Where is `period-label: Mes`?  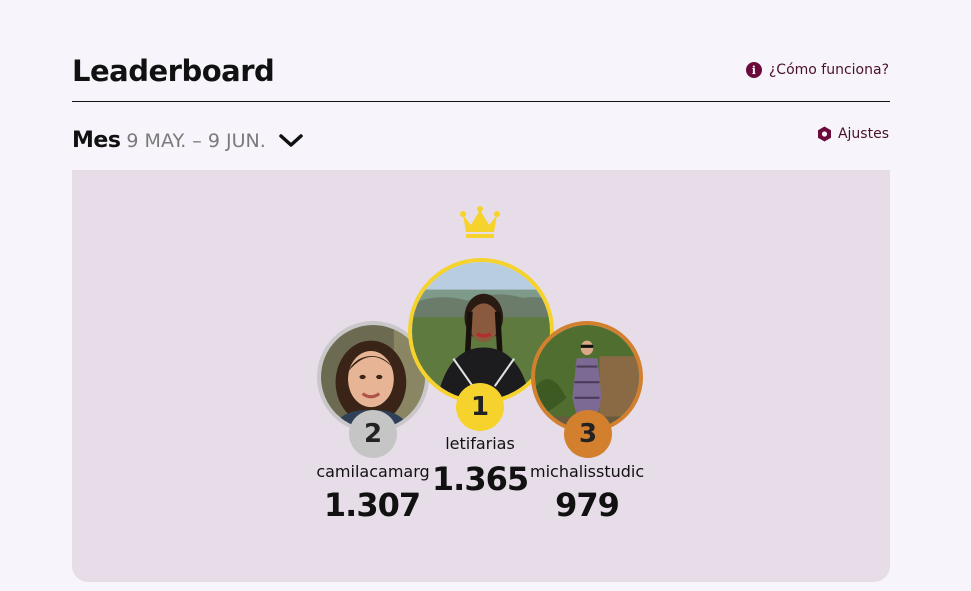 period-label: Mes is located at coordinates (96, 140).